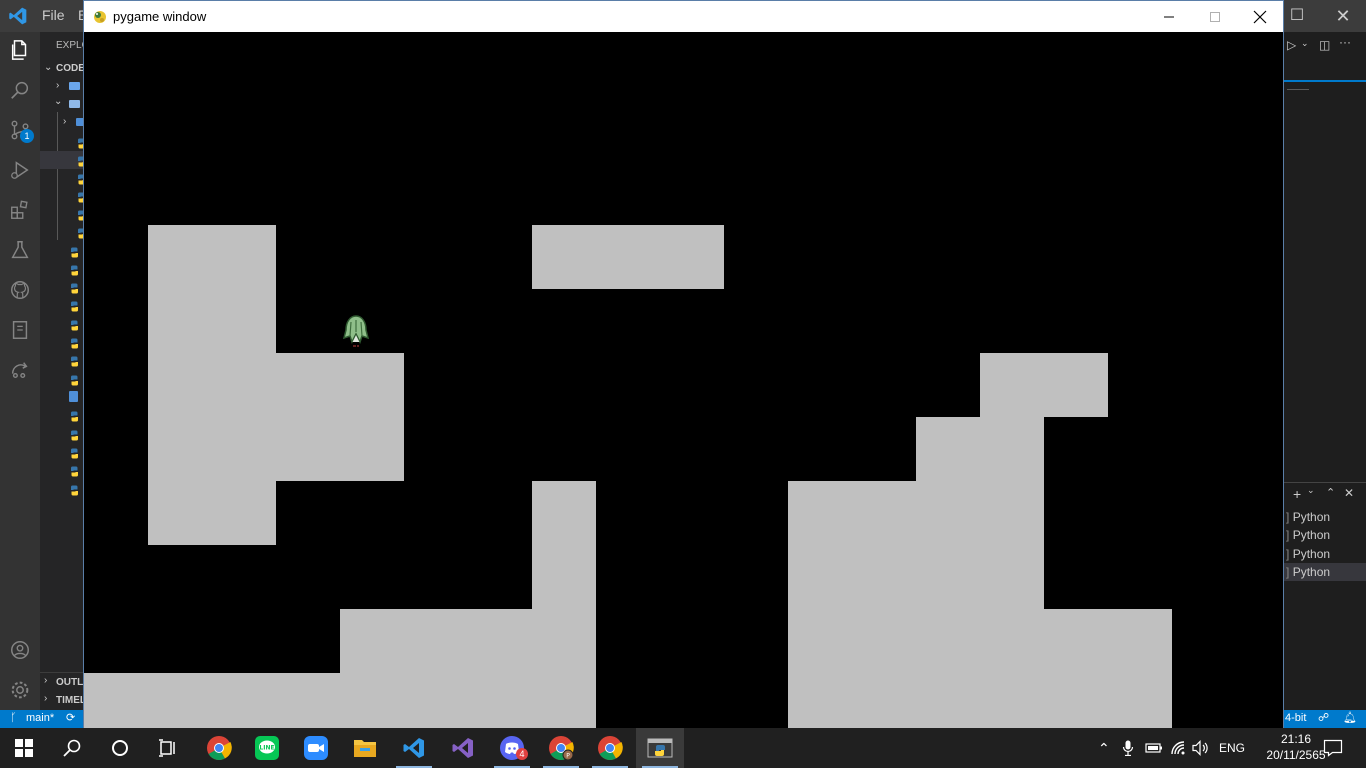 Image resolution: width=1366 pixels, height=768 pixels. I want to click on volume-icon, so click(1201, 748).